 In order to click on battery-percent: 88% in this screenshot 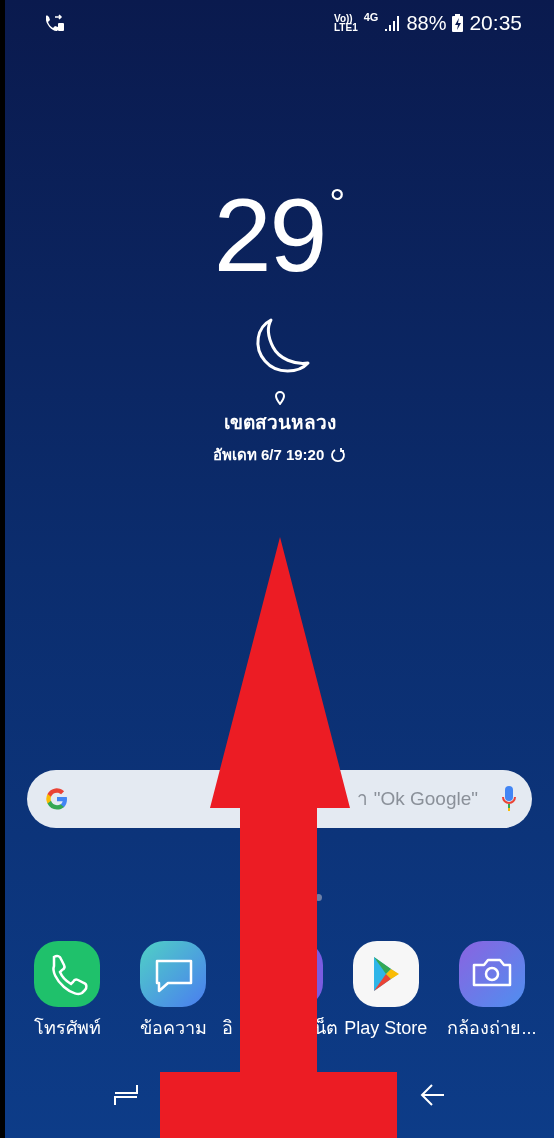, I will do `click(426, 23)`.